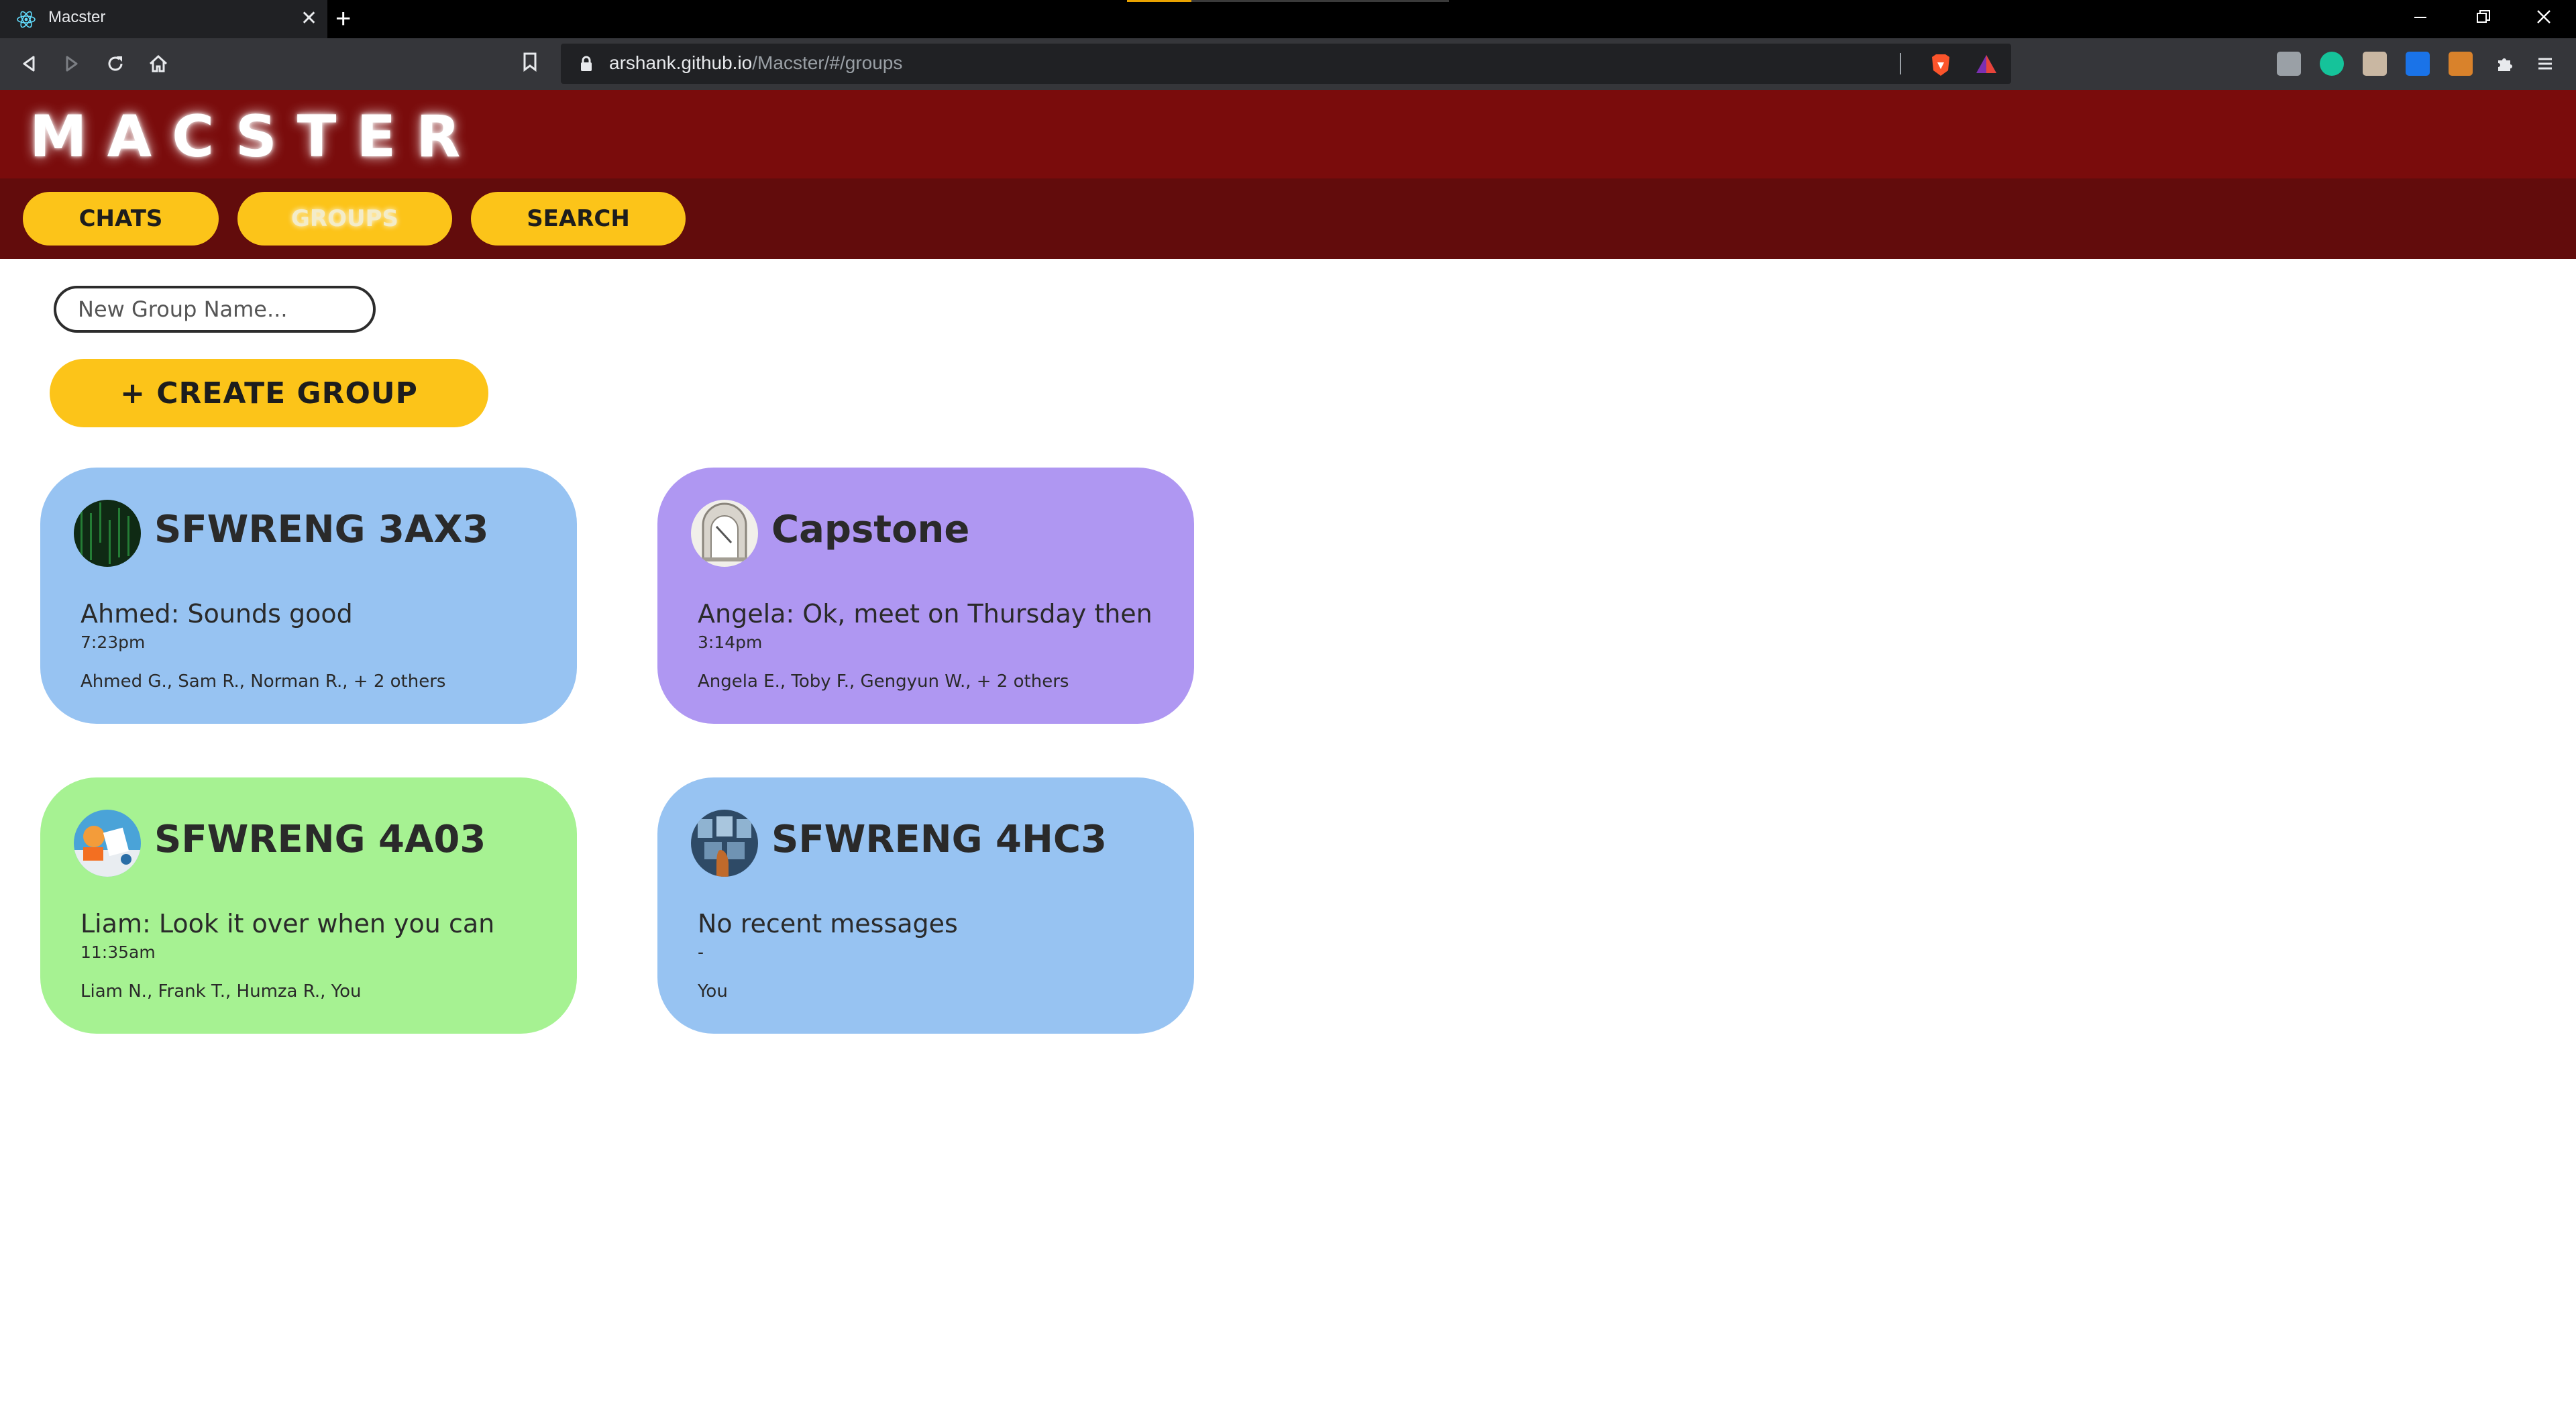 The height and width of the screenshot is (1406, 2576). Describe the element at coordinates (2418, 64) in the screenshot. I see `extension-blue-icon` at that location.